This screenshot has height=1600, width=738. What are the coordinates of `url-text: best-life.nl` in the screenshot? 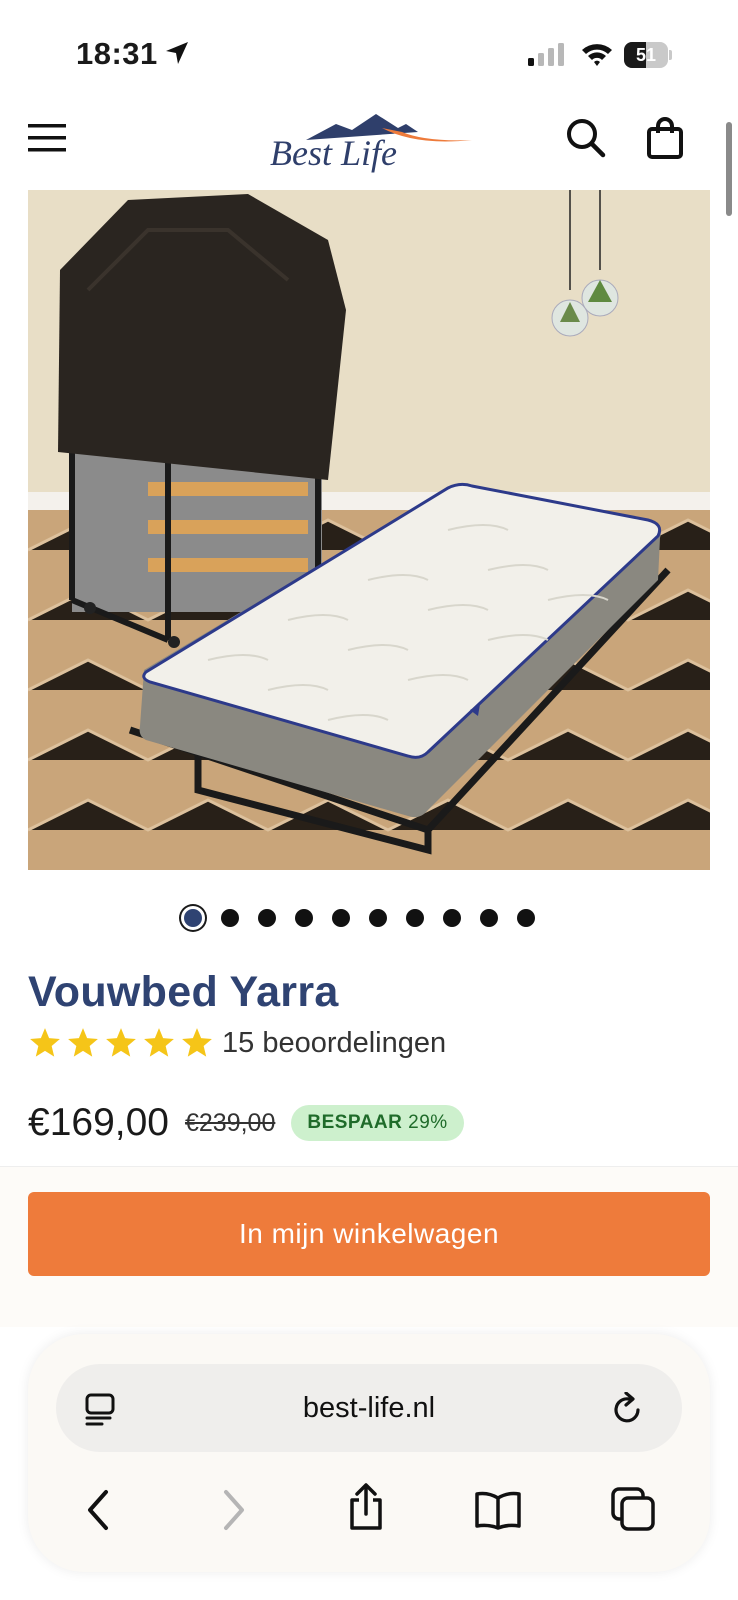 It's located at (369, 1408).